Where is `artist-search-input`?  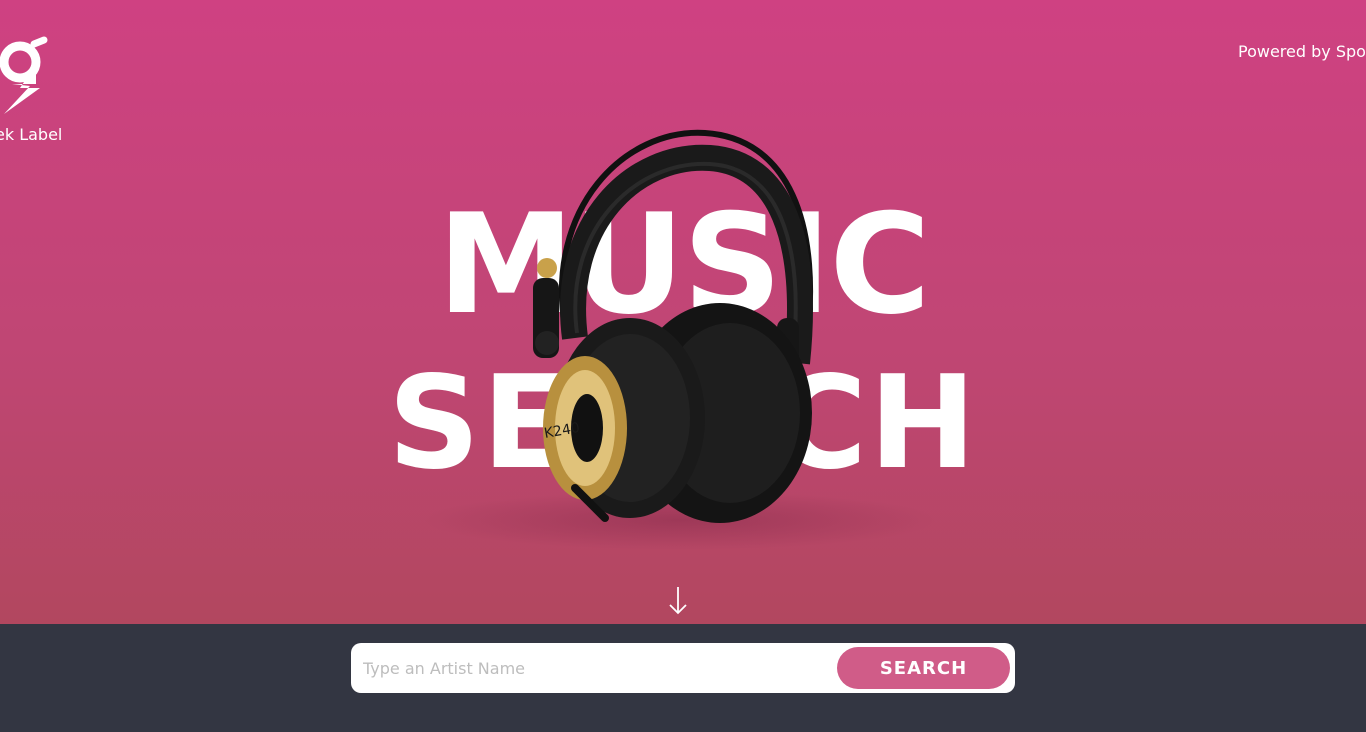
artist-search-input is located at coordinates (598, 668).